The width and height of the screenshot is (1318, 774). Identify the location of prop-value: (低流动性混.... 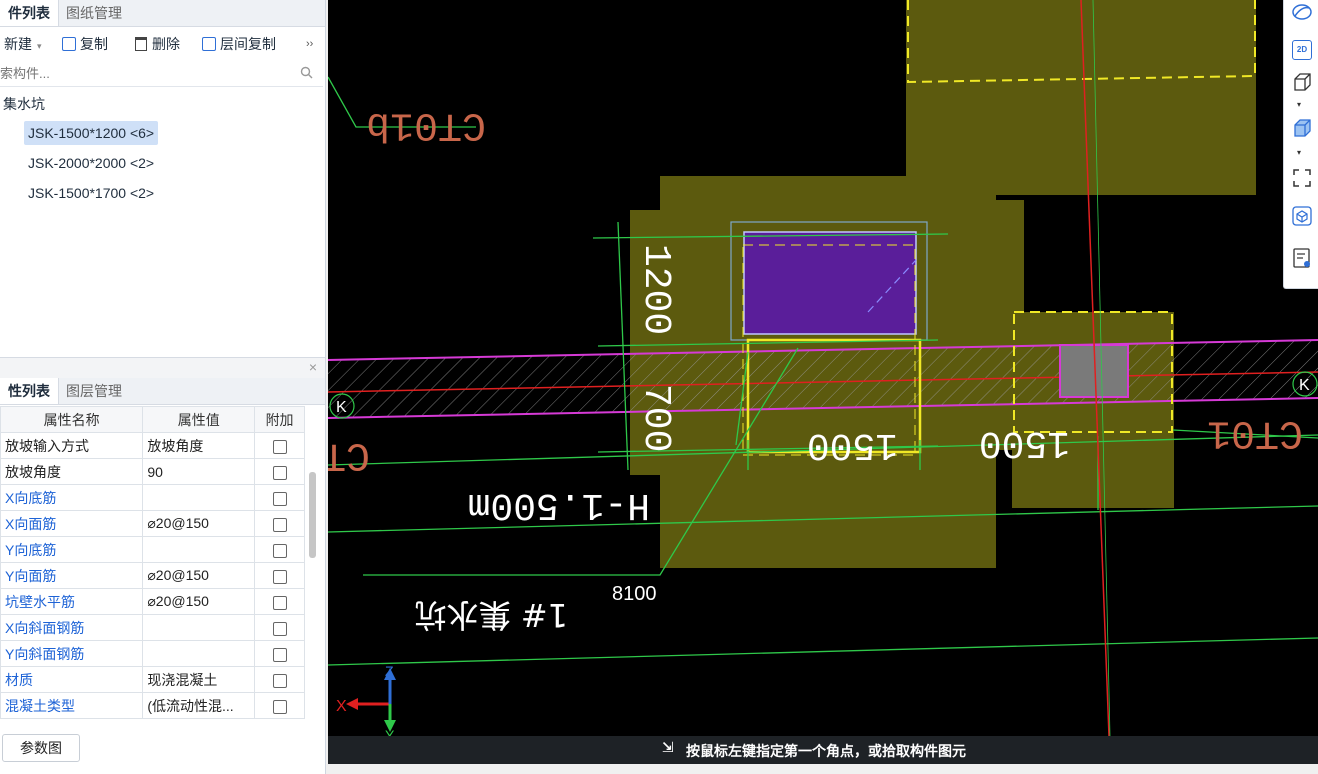
(199, 705).